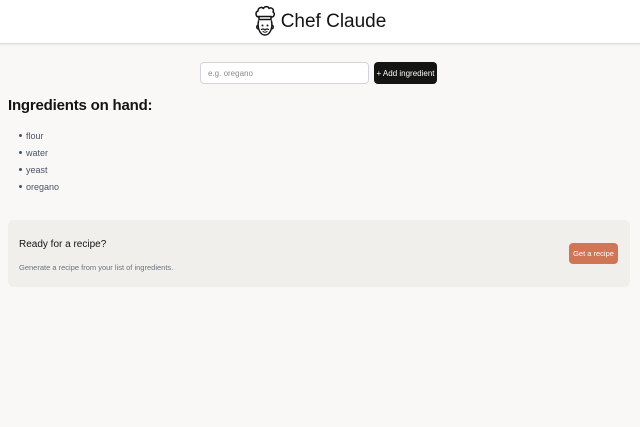 Image resolution: width=640 pixels, height=427 pixels. I want to click on add-ingredient-button: + Add ingredient, so click(405, 73).